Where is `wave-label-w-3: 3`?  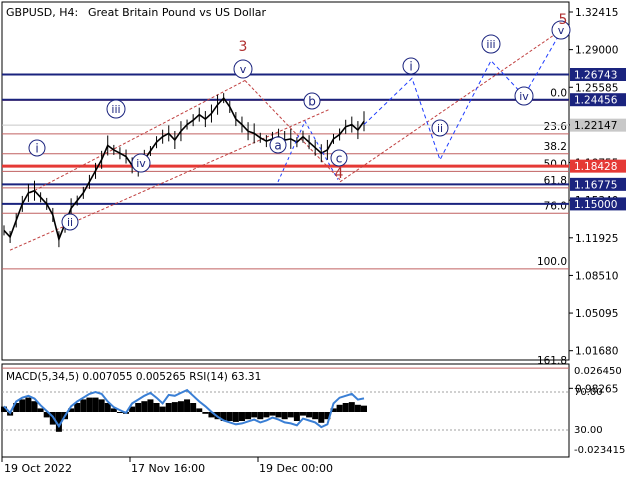 wave-label-w-3: 3 is located at coordinates (243, 47).